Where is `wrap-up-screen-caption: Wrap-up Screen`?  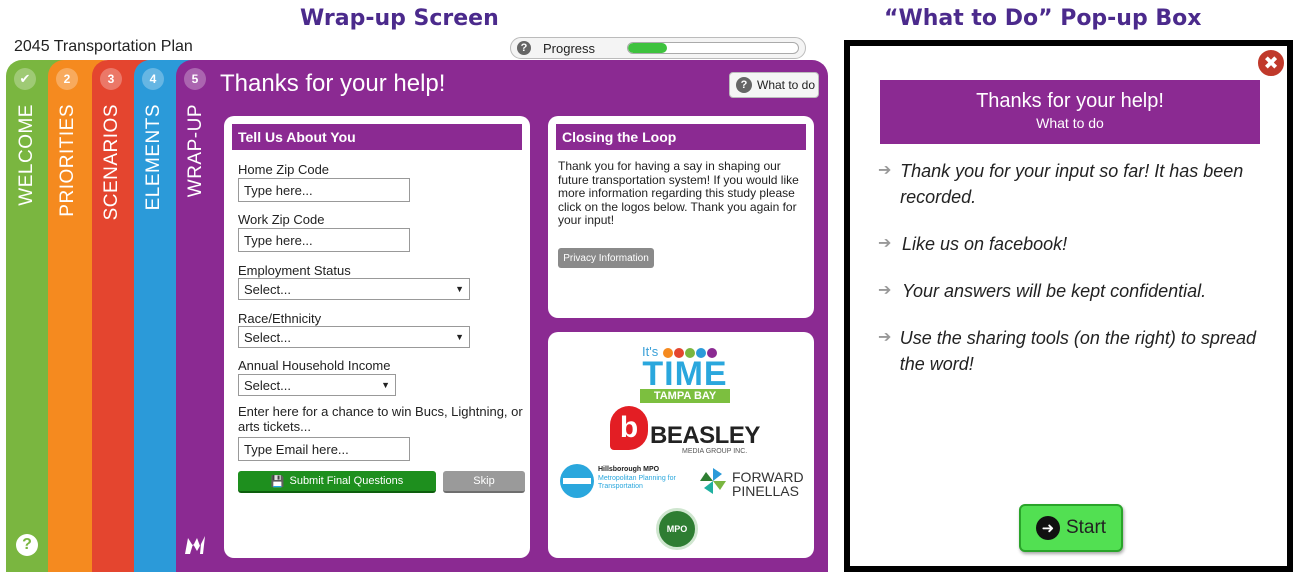
wrap-up-screen-caption: Wrap-up Screen is located at coordinates (399, 18).